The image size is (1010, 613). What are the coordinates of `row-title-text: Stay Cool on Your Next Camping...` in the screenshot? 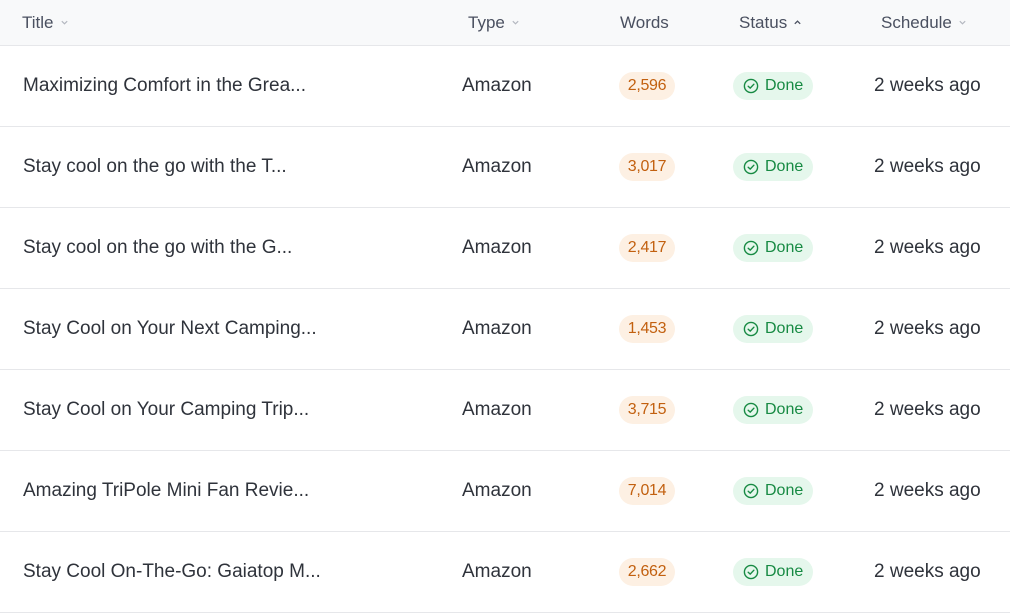 It's located at (170, 328).